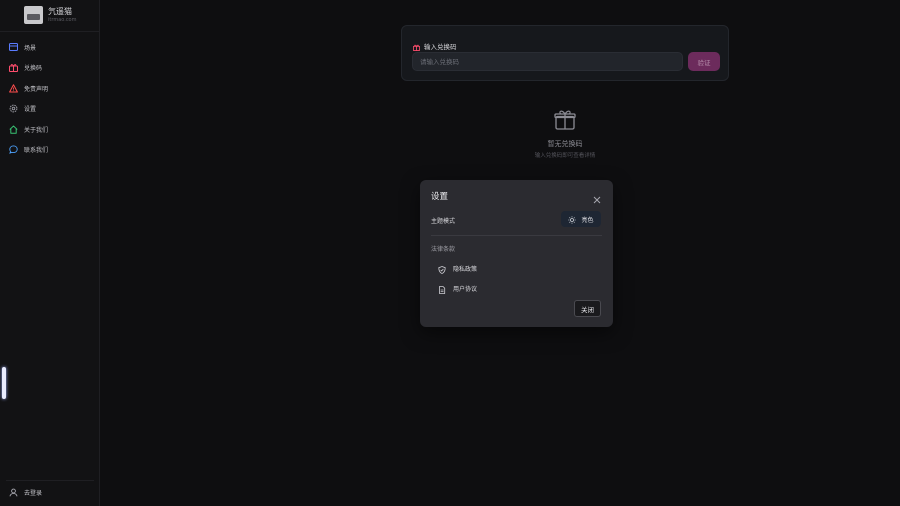 The image size is (900, 506). Describe the element at coordinates (36, 130) in the screenshot. I see `sidebar-item-label: 关于我们` at that location.